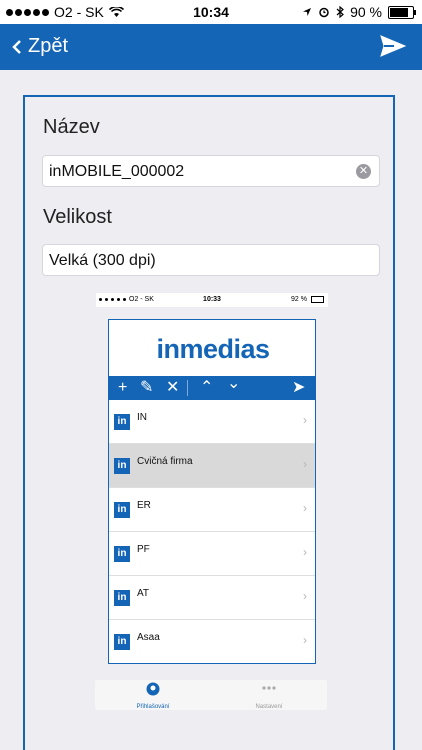  Describe the element at coordinates (211, 260) in the screenshot. I see `size-field: Velká (300 dpi)` at that location.